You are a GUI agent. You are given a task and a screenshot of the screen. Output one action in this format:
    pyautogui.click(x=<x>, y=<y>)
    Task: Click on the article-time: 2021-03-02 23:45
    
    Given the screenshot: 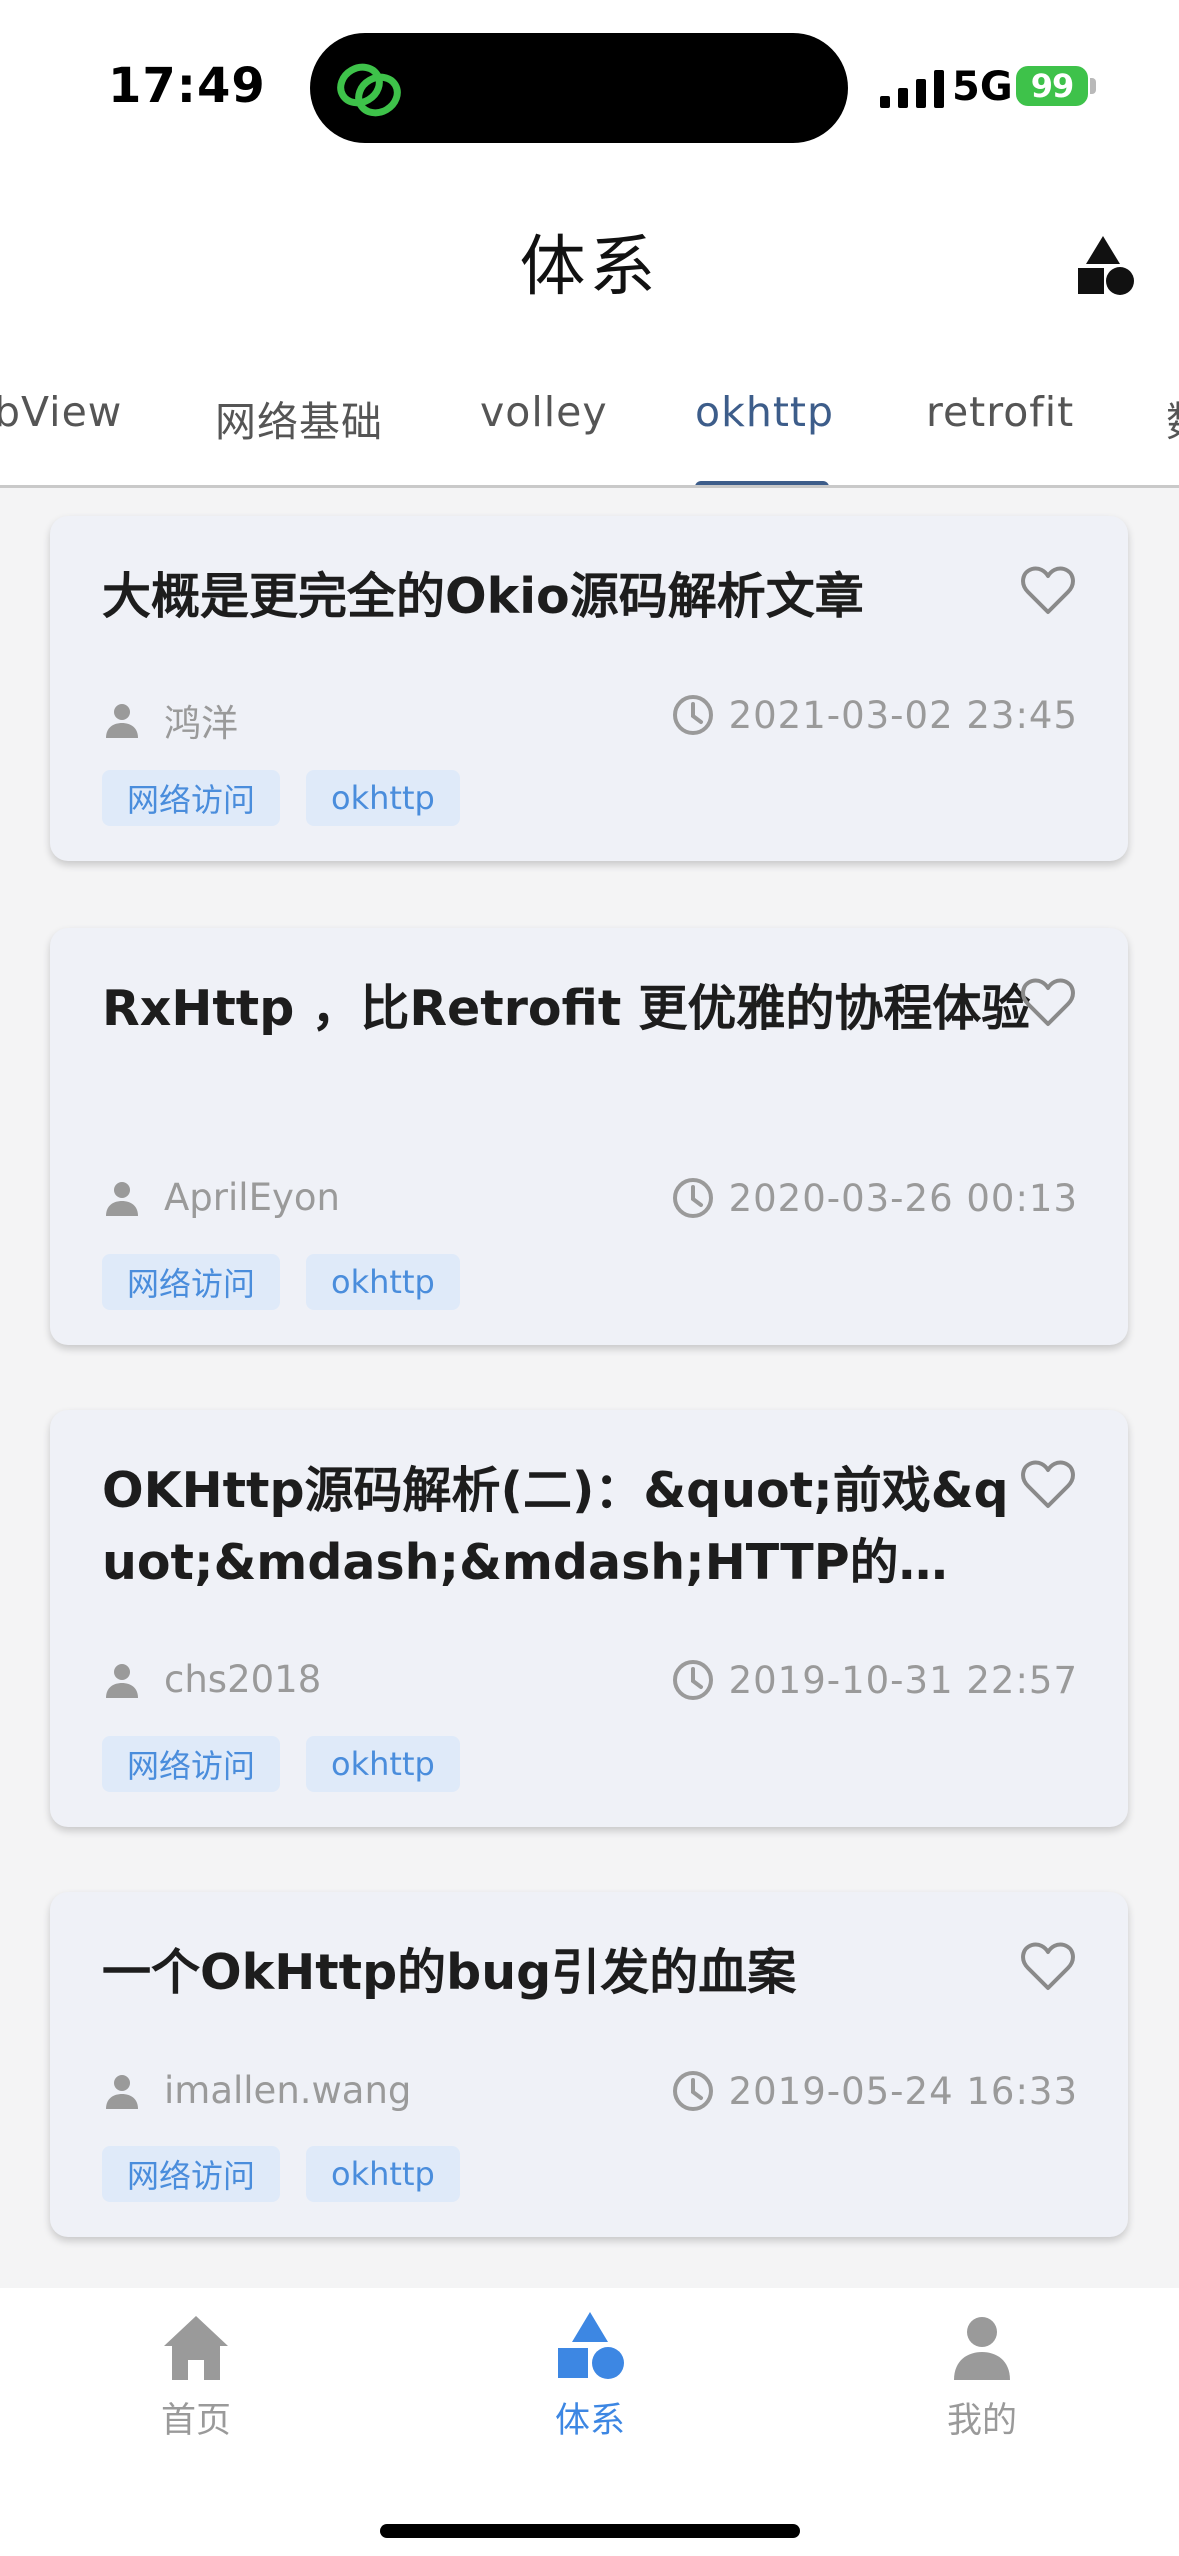 What is the action you would take?
    pyautogui.click(x=874, y=715)
    